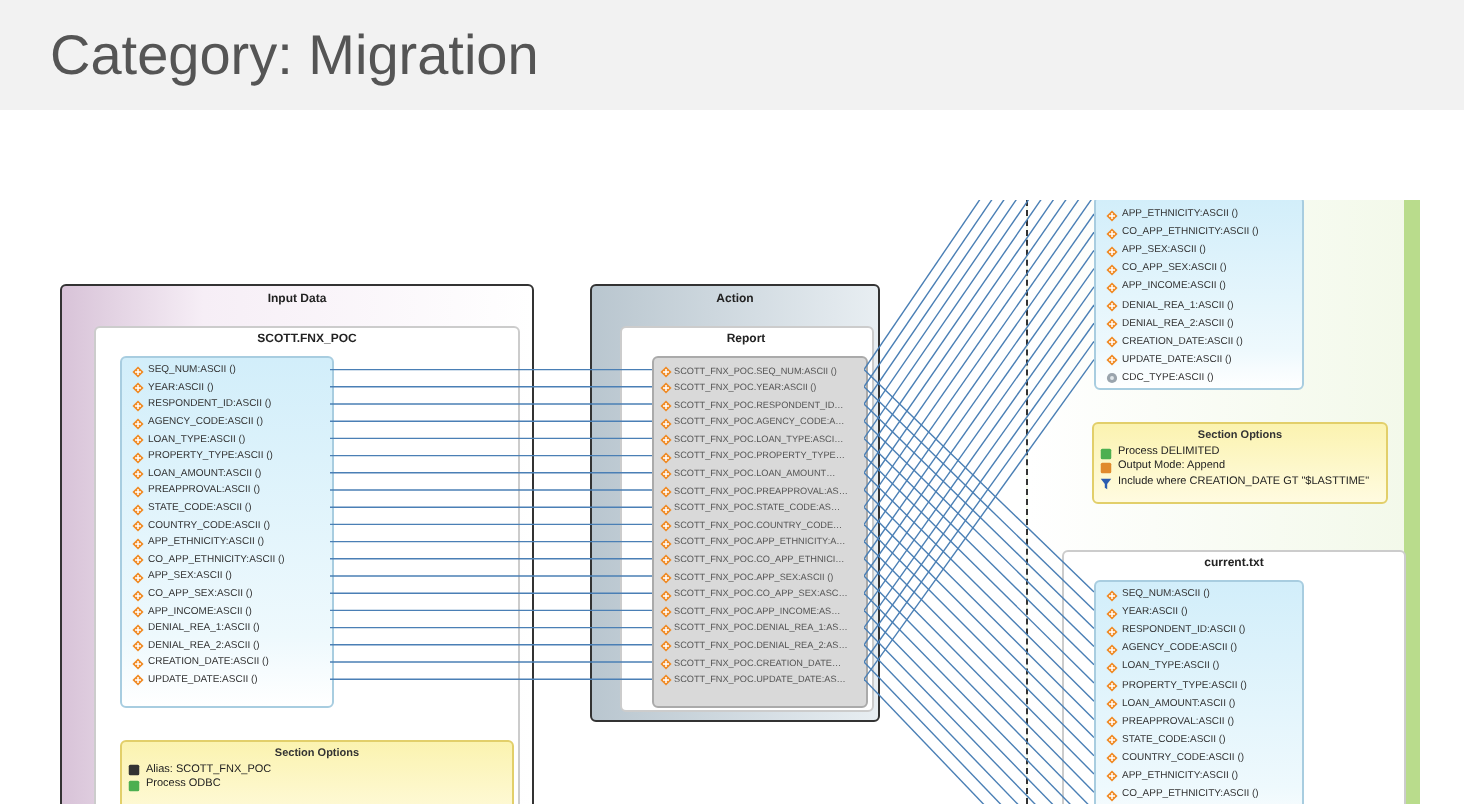  Describe the element at coordinates (1112, 378) in the screenshot. I see `gear-icon` at that location.